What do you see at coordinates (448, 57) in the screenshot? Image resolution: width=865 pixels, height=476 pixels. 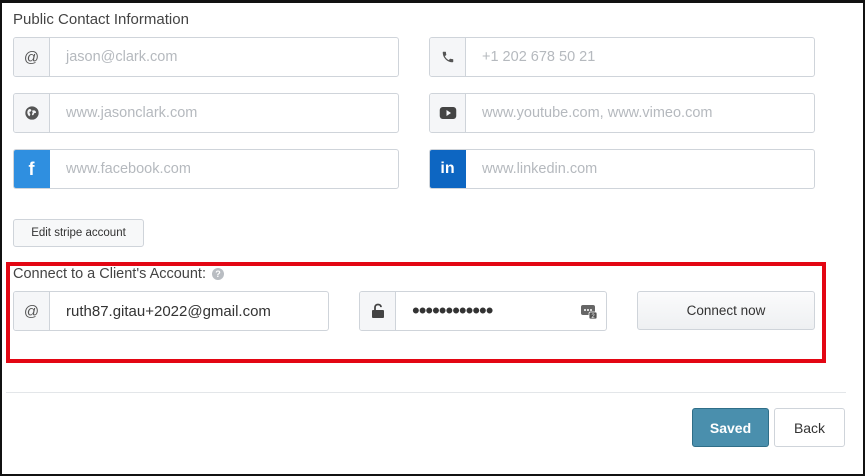 I see `phone-icon` at bounding box center [448, 57].